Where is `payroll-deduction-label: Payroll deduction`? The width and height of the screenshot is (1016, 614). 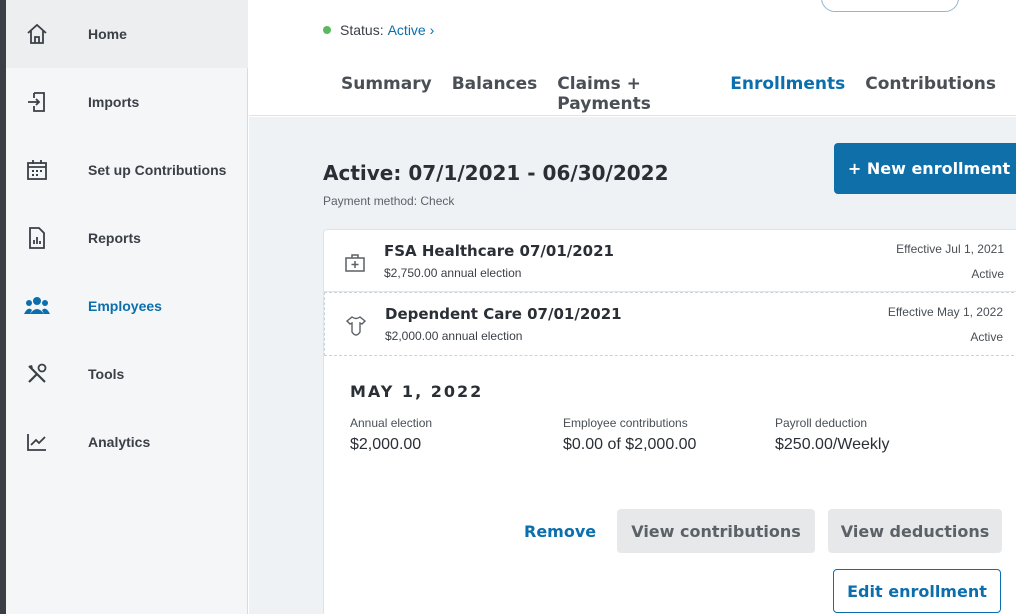 payroll-deduction-label: Payroll deduction is located at coordinates (821, 423).